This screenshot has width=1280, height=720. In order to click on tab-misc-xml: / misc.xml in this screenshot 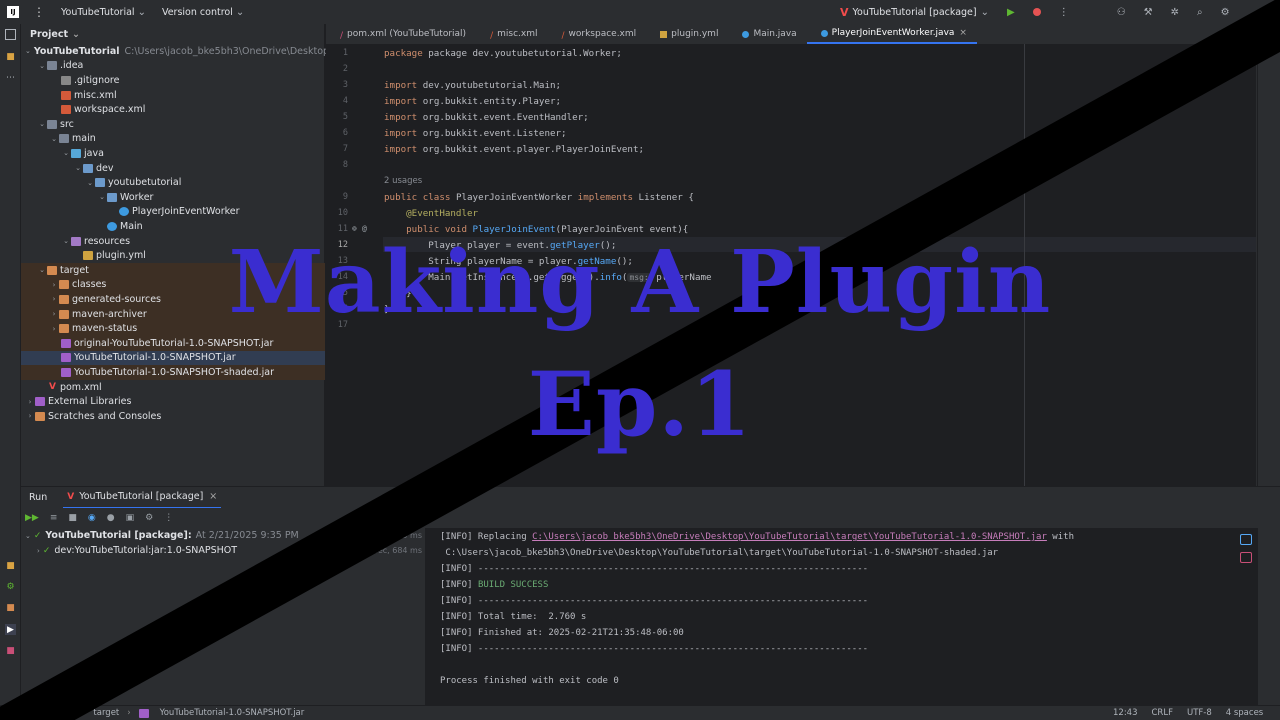, I will do `click(511, 34)`.